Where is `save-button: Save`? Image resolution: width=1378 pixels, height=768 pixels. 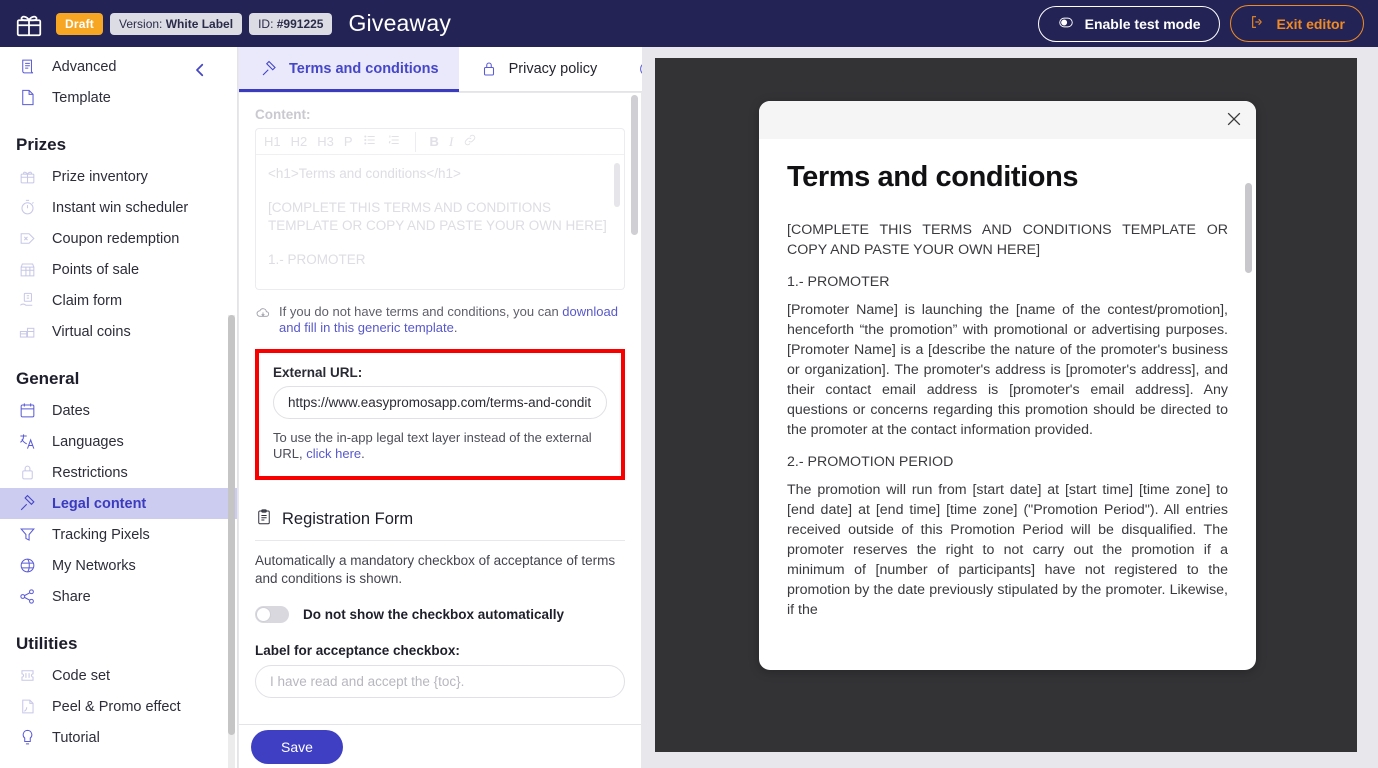 save-button: Save is located at coordinates (297, 746).